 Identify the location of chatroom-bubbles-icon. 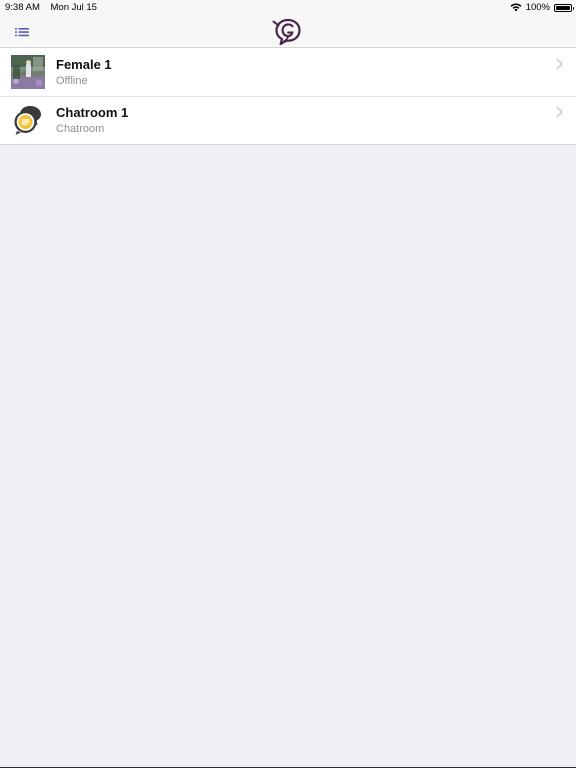
(28, 120).